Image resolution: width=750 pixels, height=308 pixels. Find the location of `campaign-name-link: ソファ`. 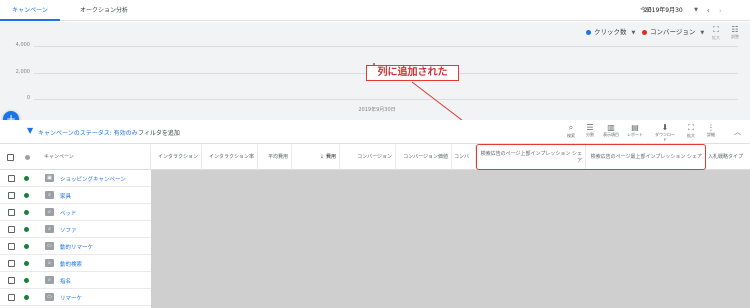

campaign-name-link: ソファ is located at coordinates (68, 230).